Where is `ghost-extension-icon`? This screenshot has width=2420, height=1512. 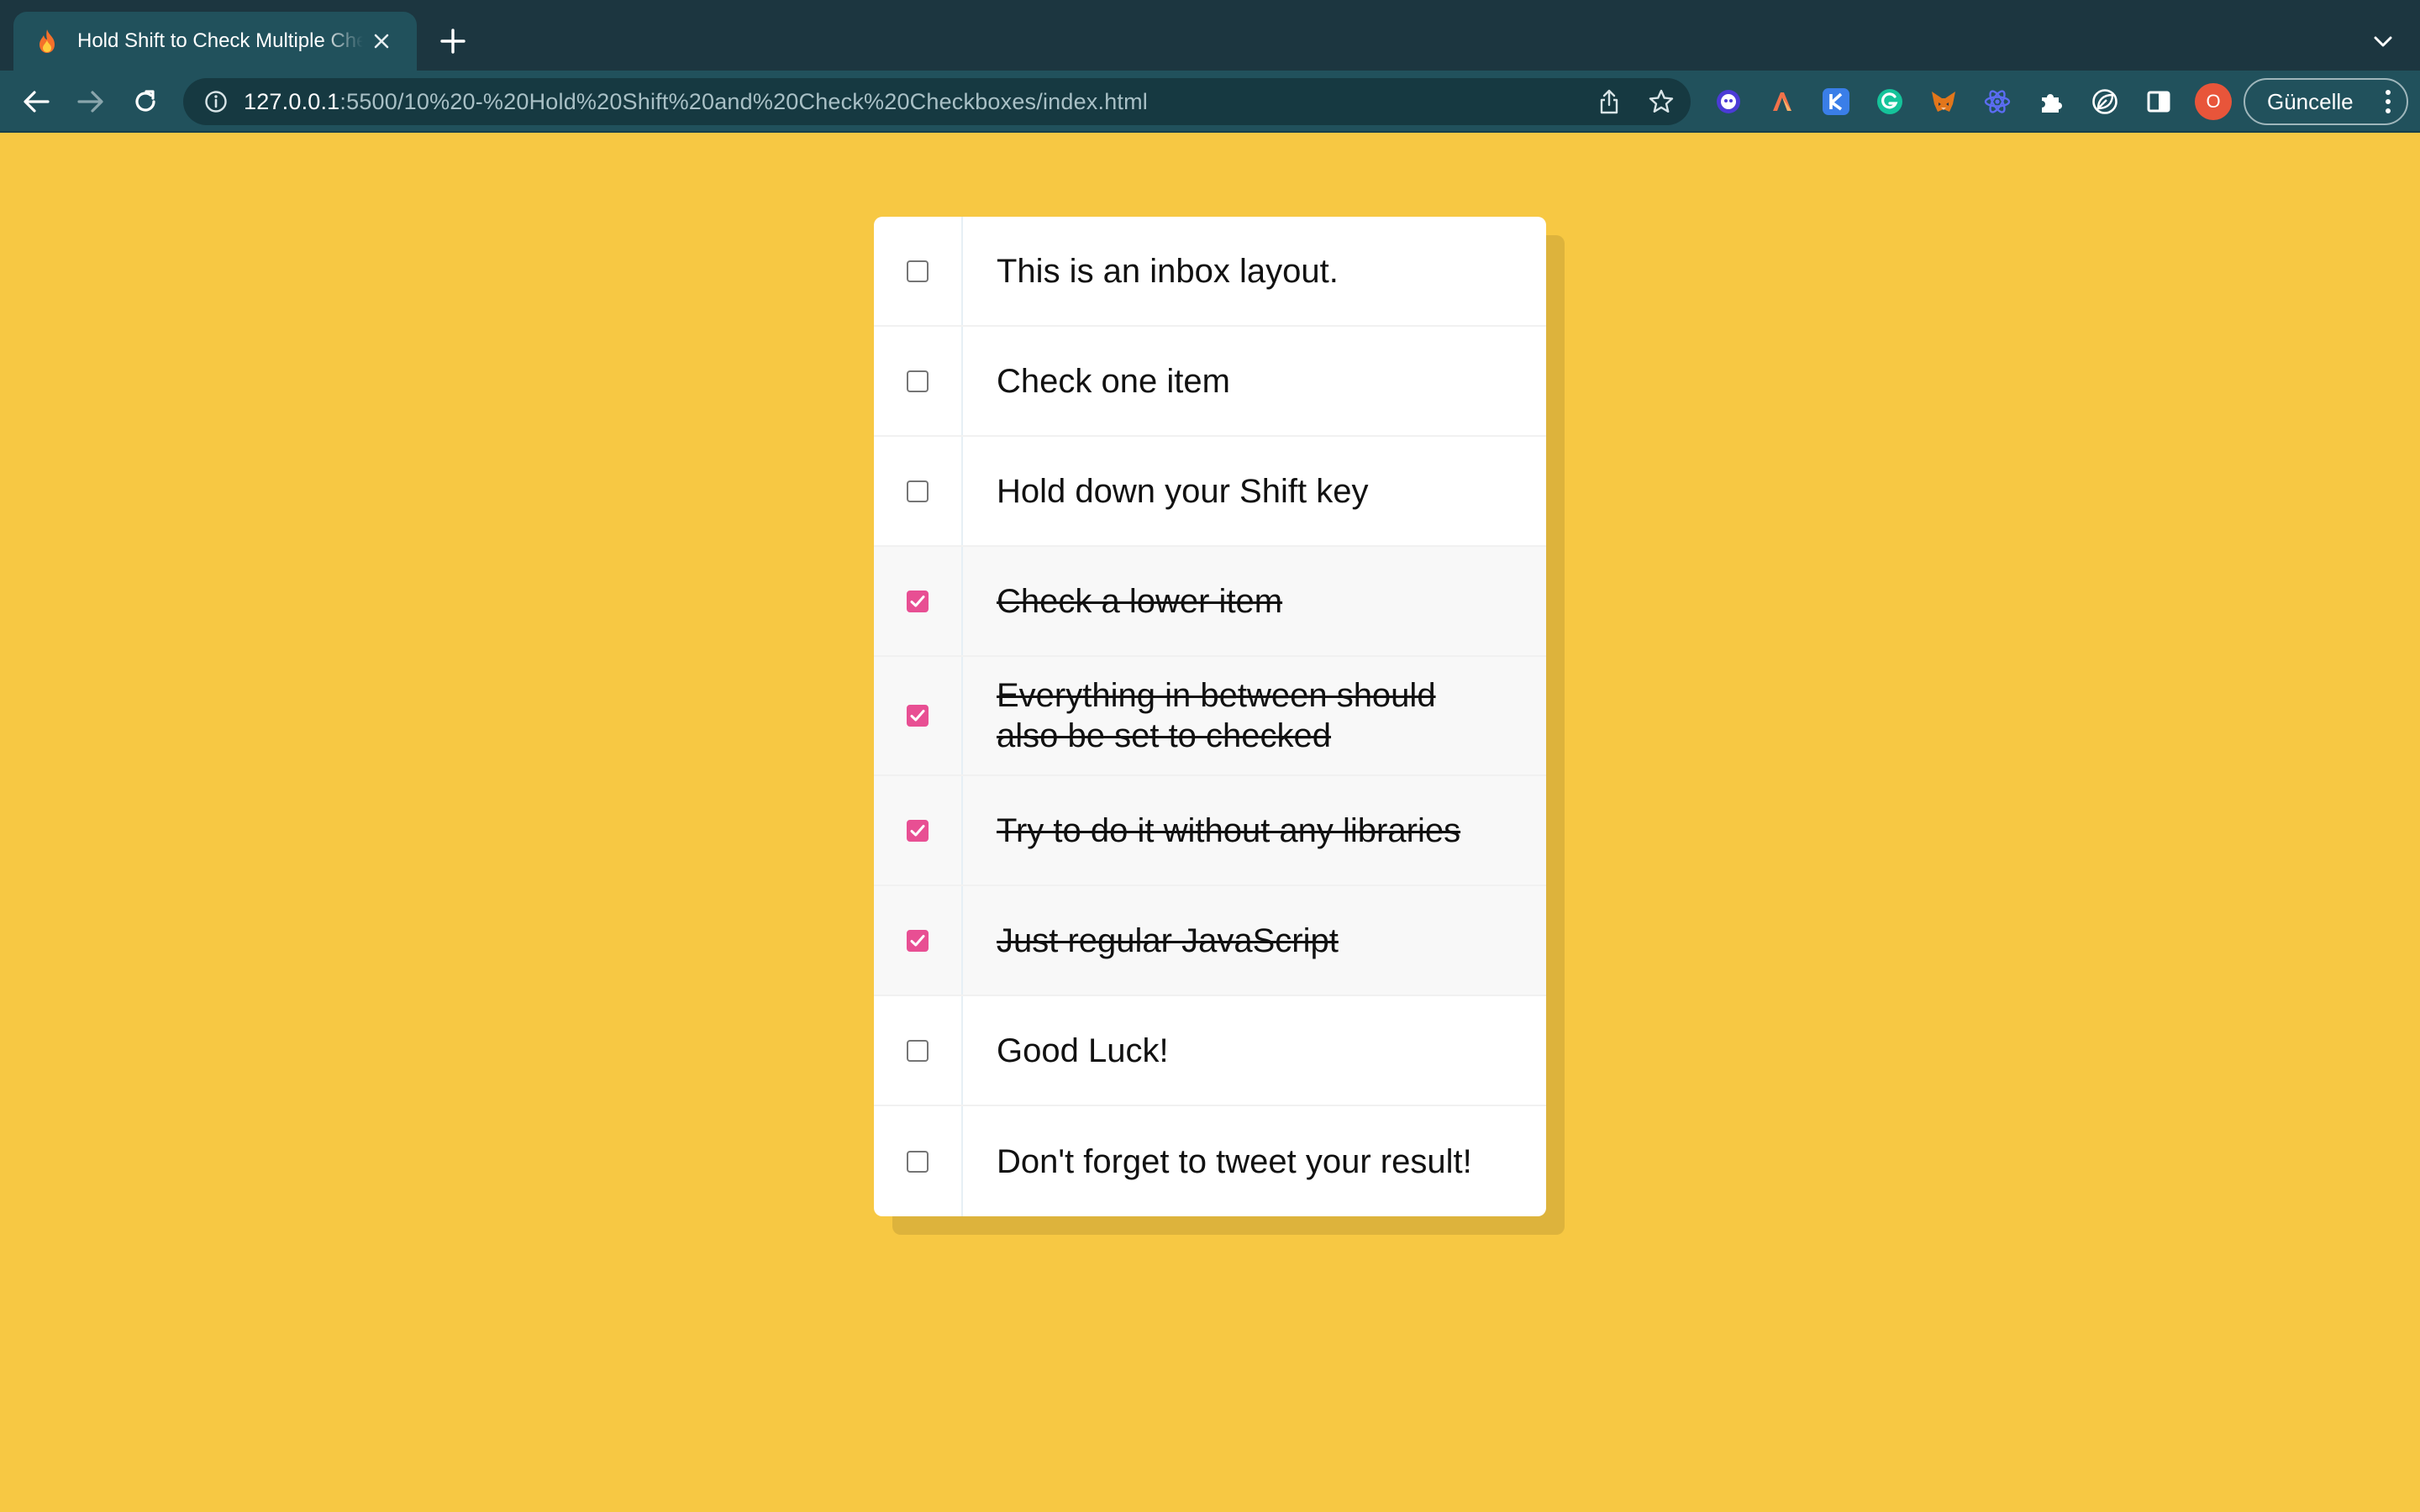
ghost-extension-icon is located at coordinates (1728, 102).